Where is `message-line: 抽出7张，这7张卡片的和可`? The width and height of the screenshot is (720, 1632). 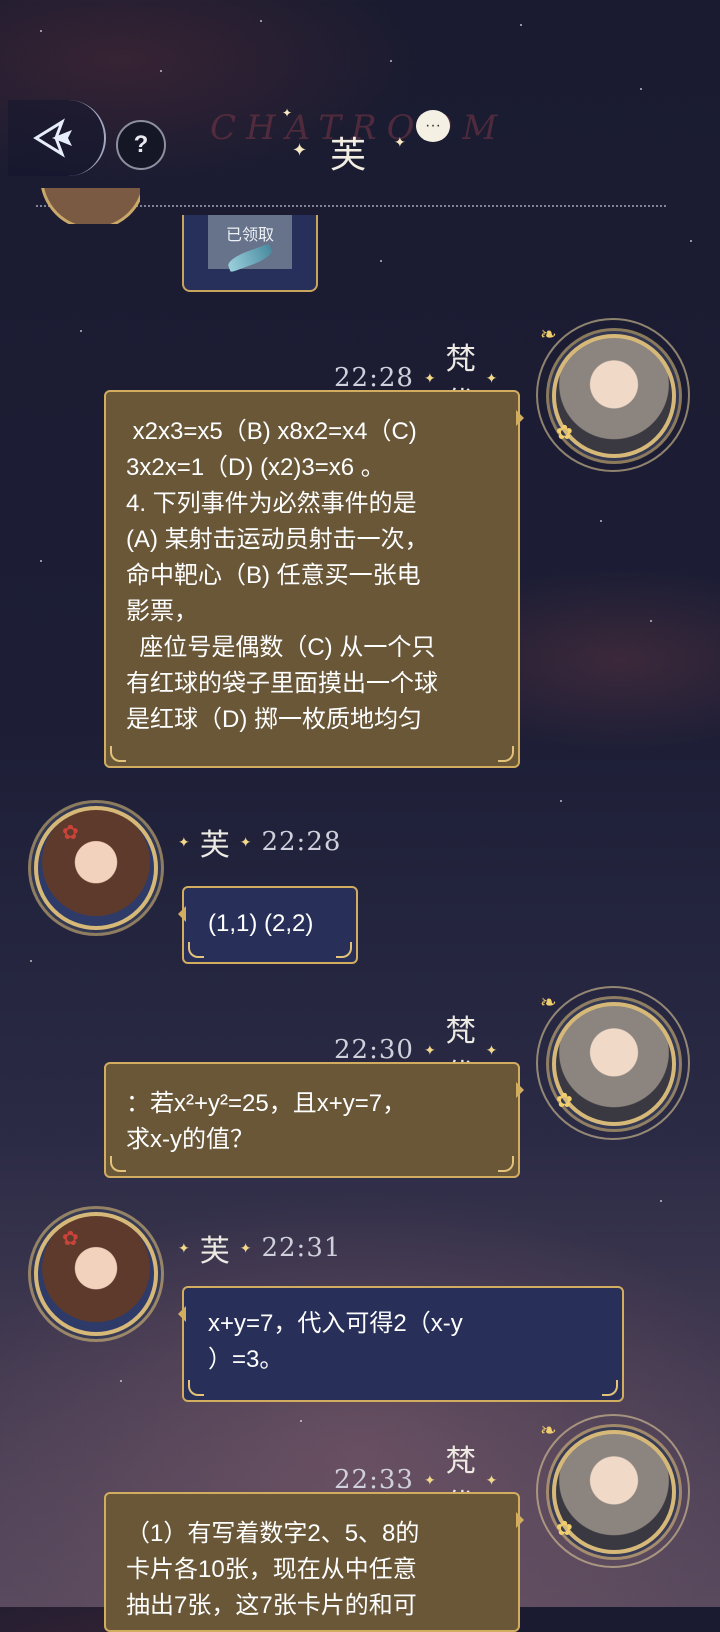
message-line: 抽出7张，这7张卡片的和可 is located at coordinates (271, 1605).